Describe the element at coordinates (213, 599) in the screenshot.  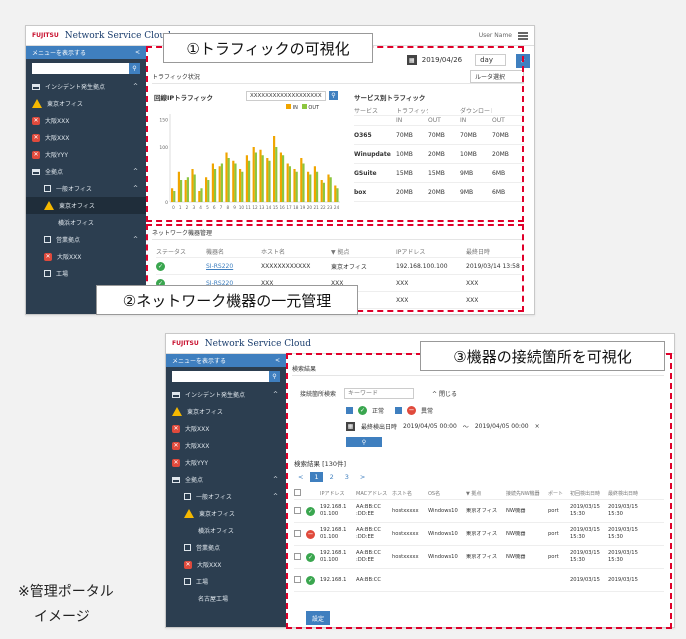
I see `sidebar-item-label: 名古屋工場` at that location.